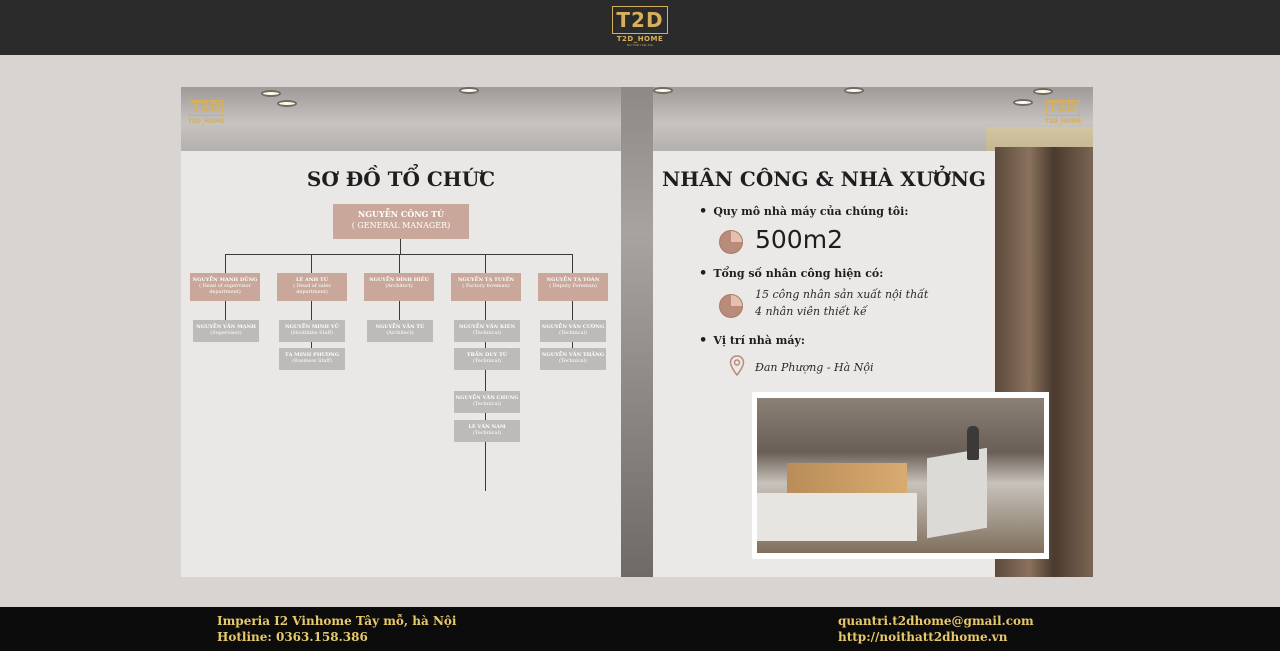 The image size is (1280, 651). Describe the element at coordinates (752, 340) in the screenshot. I see `bullet-location: • Vị trí nhà máy:` at that location.